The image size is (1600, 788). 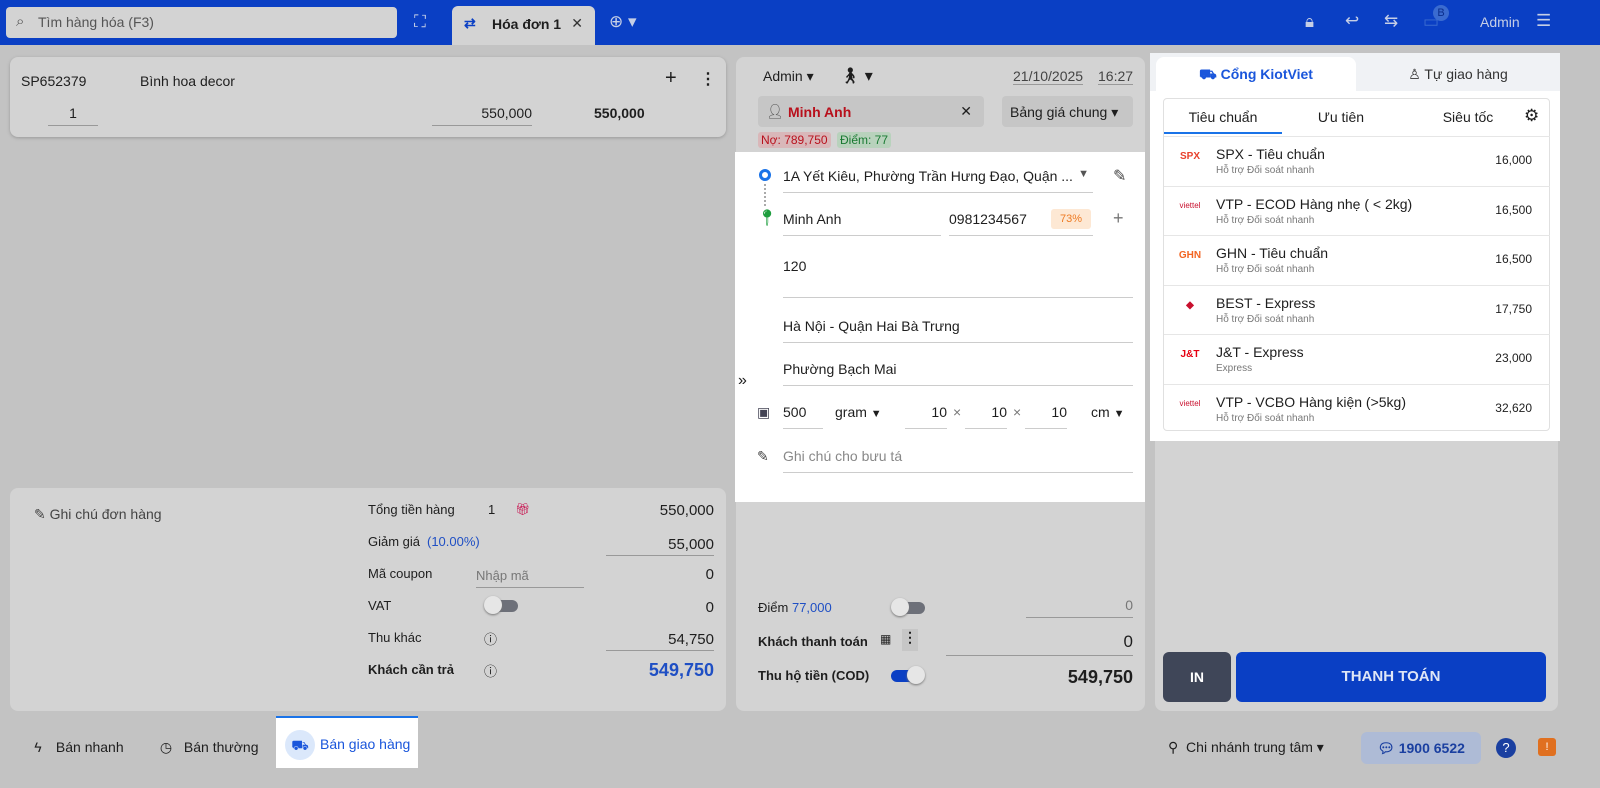 What do you see at coordinates (1190, 305) in the screenshot?
I see `carrier-logo: ◆` at bounding box center [1190, 305].